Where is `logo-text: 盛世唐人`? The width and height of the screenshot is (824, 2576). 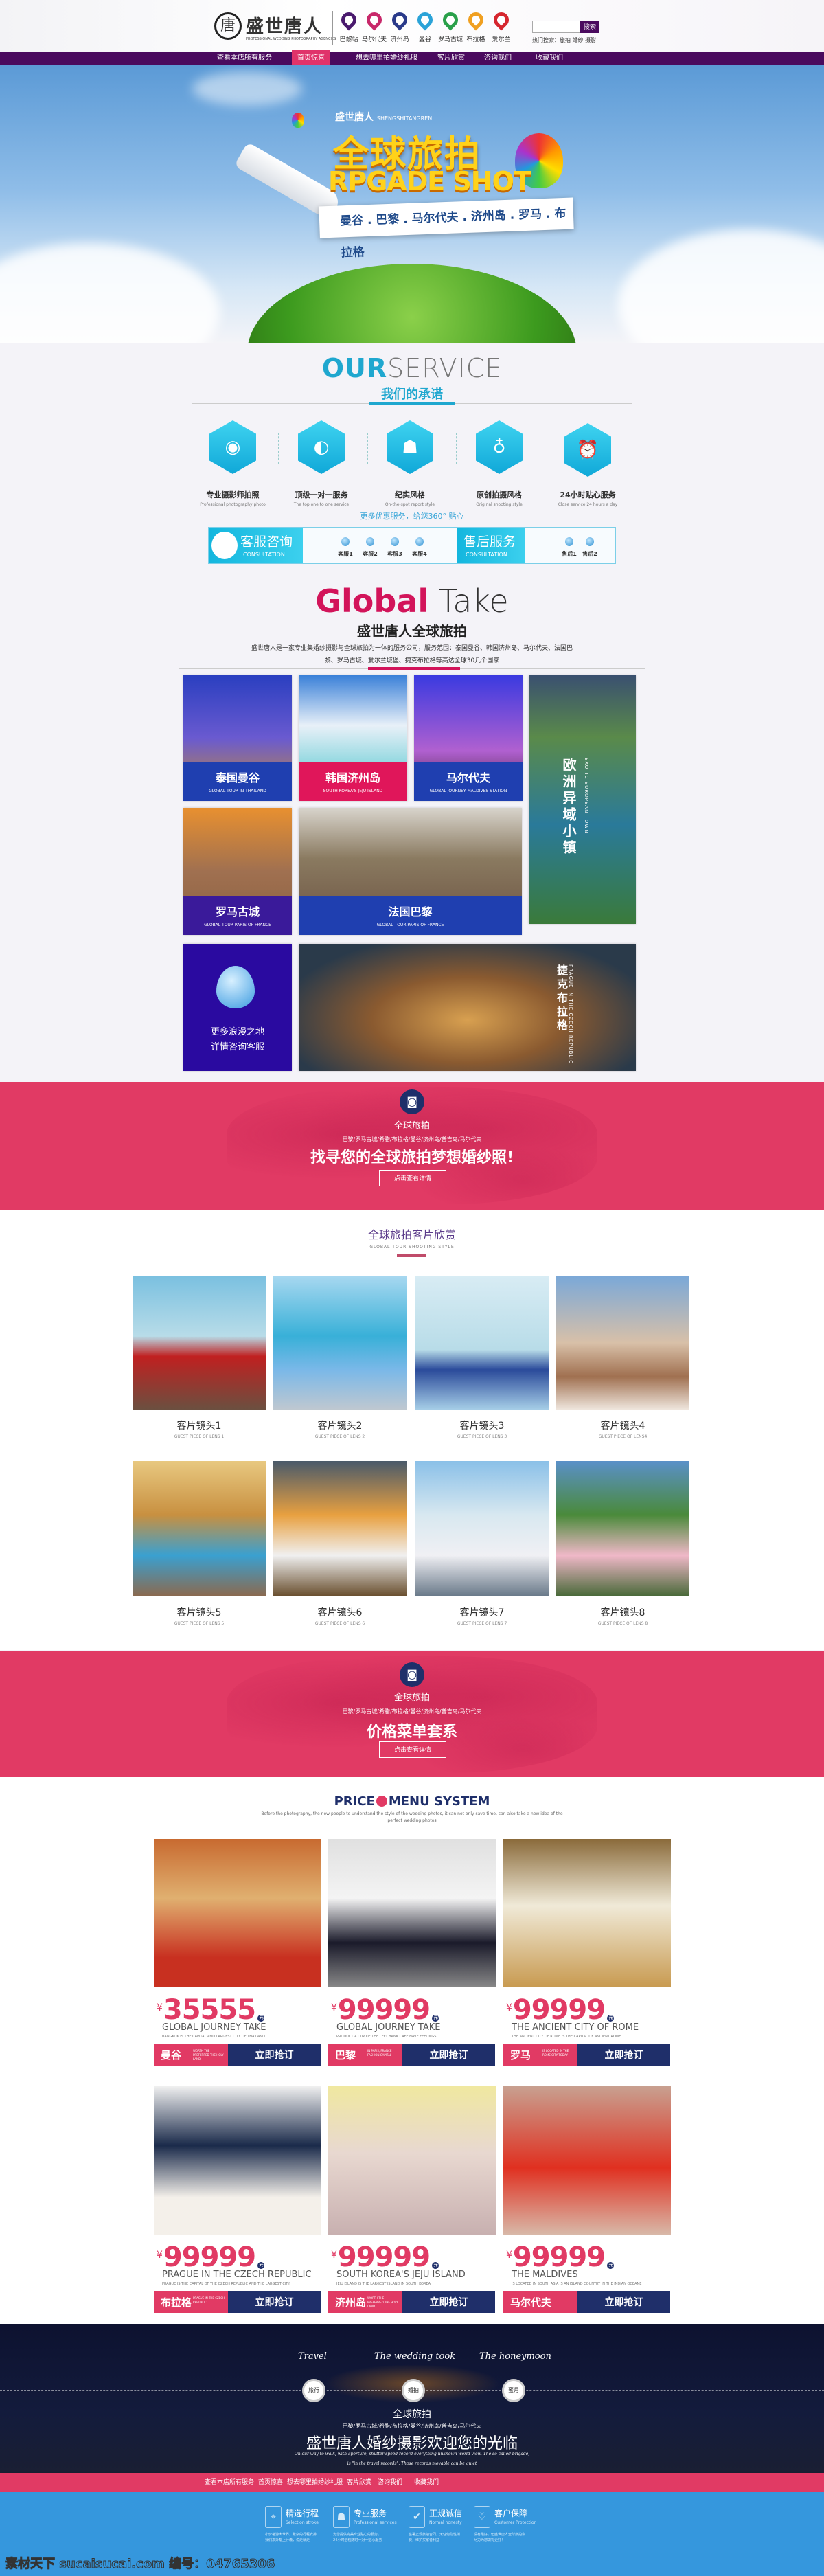 logo-text: 盛世唐人 is located at coordinates (284, 25).